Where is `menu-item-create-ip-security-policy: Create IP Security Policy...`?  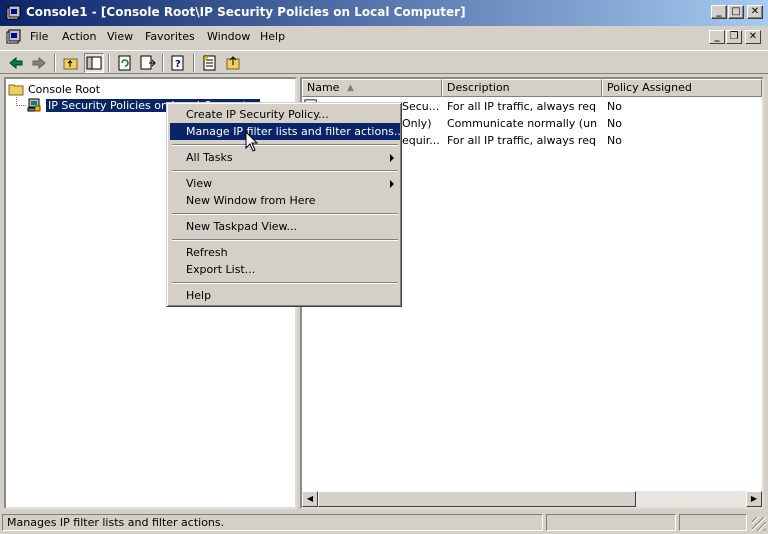 menu-item-create-ip-security-policy: Create IP Security Policy... is located at coordinates (285, 114).